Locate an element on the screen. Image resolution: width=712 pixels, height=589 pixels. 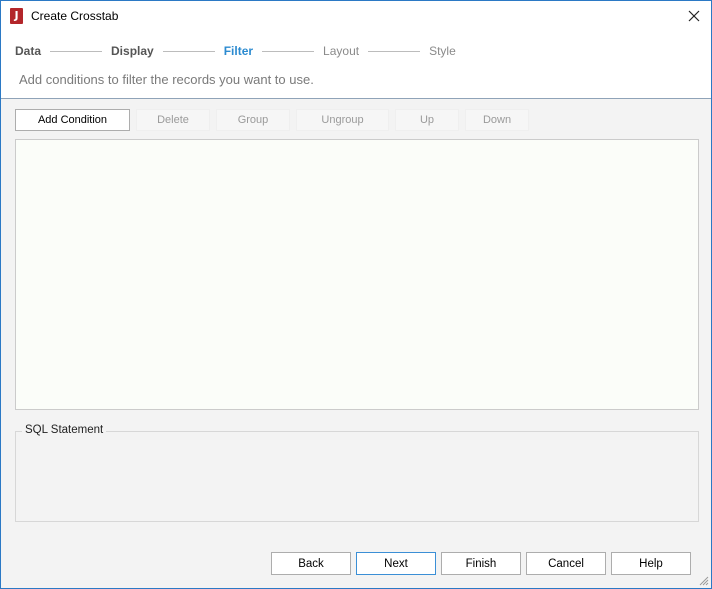
step-style: Style is located at coordinates (442, 51).